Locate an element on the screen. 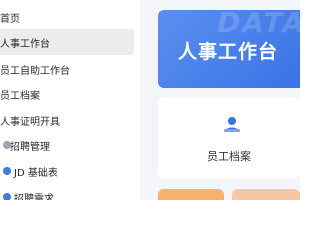  sidebar-item-label: 人事证明开具 is located at coordinates (30, 122).